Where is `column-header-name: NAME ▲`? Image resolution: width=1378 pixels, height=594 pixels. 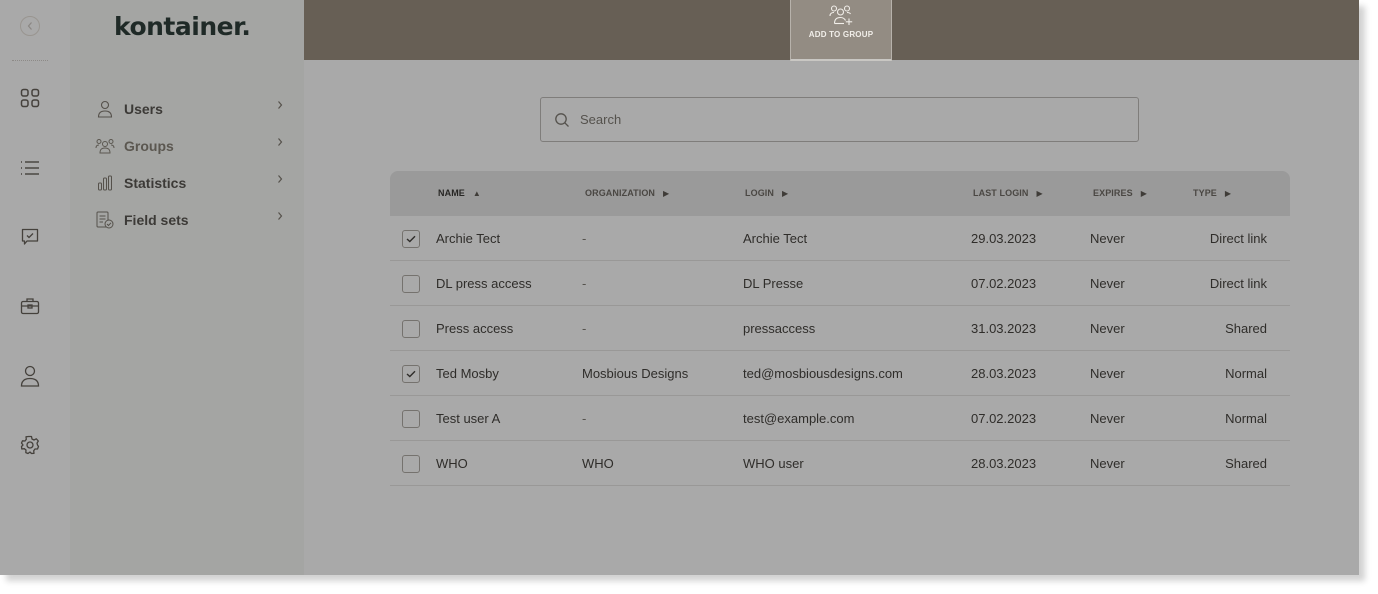
column-header-name: NAME ▲ is located at coordinates (459, 193).